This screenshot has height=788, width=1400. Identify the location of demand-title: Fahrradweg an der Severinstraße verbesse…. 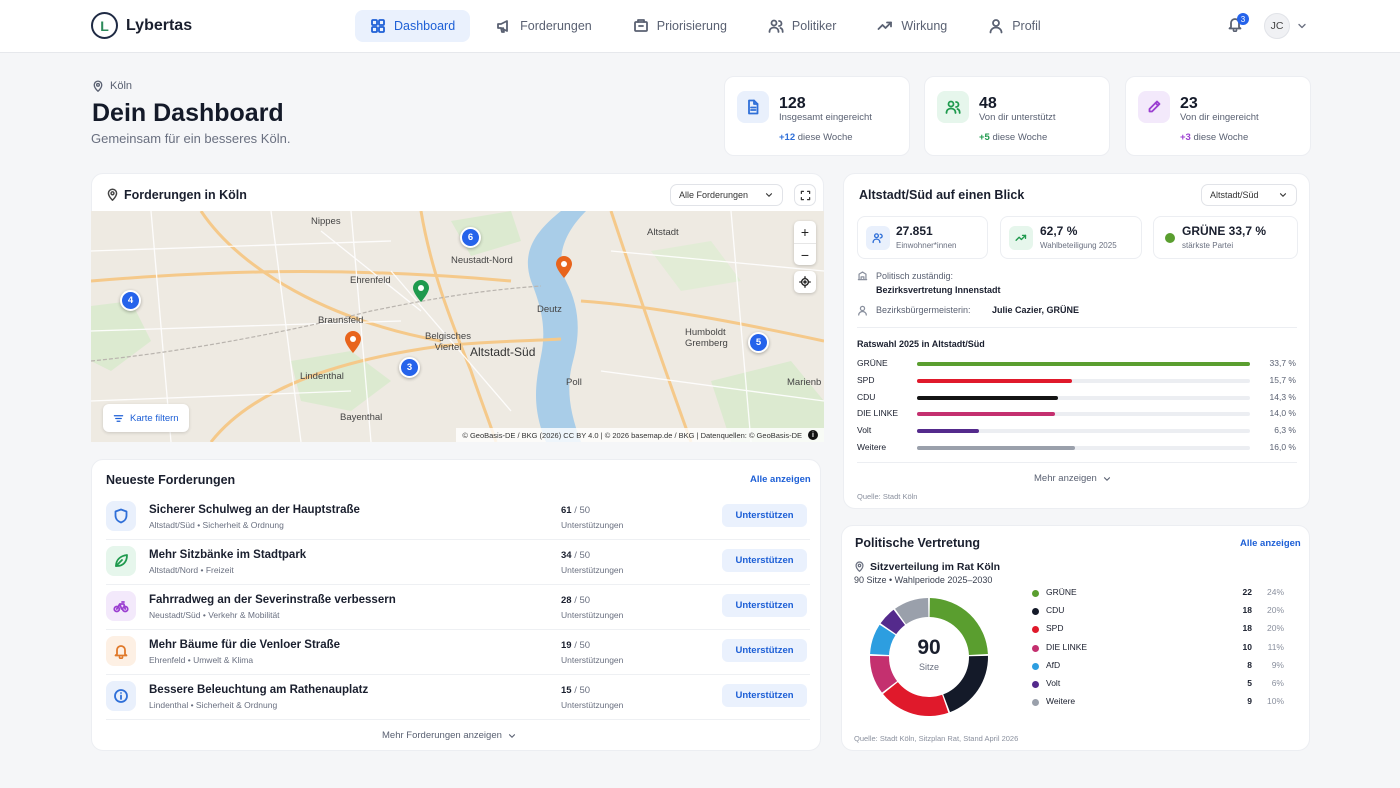
(272, 600).